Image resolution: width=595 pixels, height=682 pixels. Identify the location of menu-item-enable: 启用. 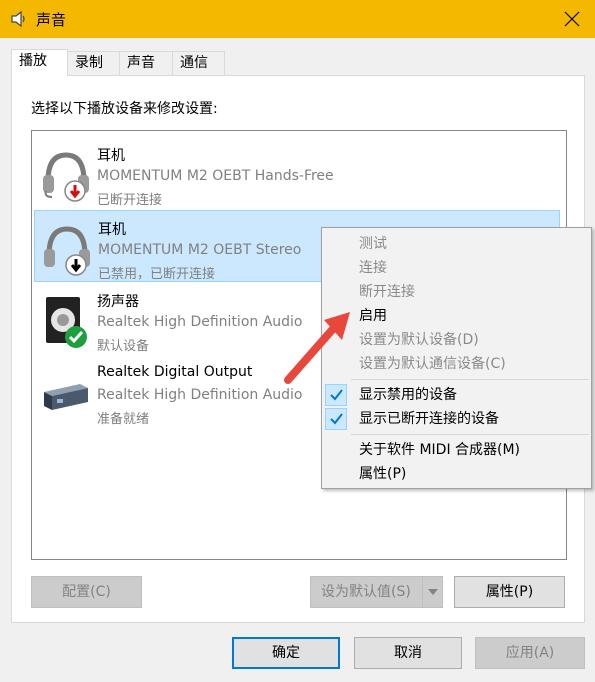
(456, 316).